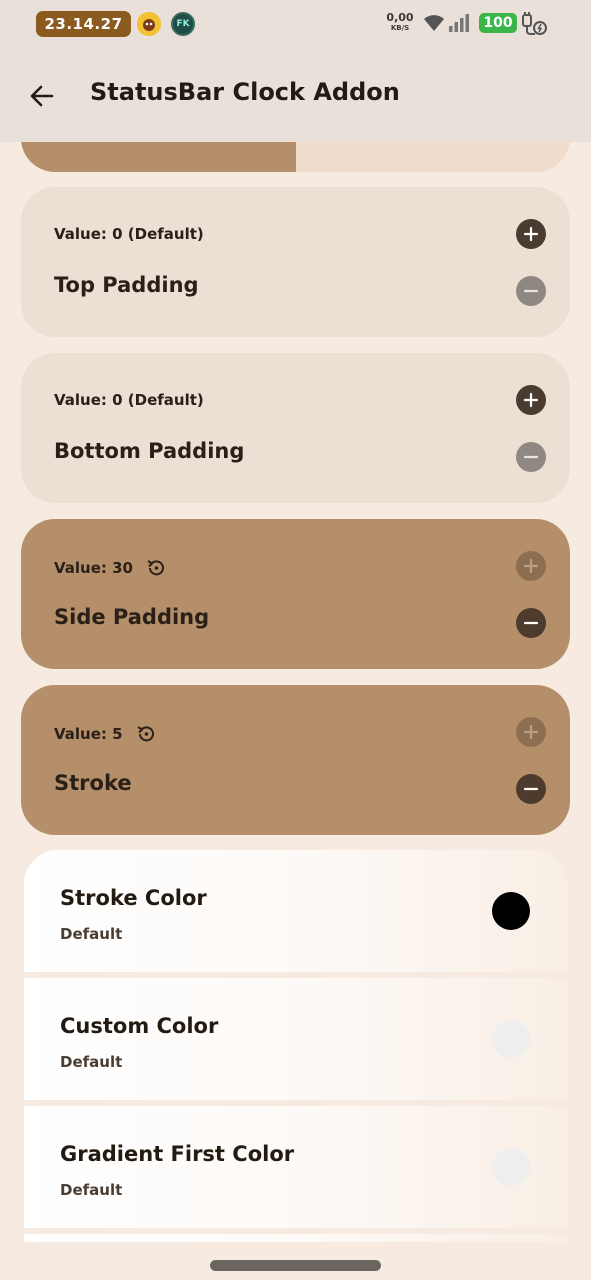  What do you see at coordinates (400, 17) in the screenshot?
I see `network-speed-value: 0,00` at bounding box center [400, 17].